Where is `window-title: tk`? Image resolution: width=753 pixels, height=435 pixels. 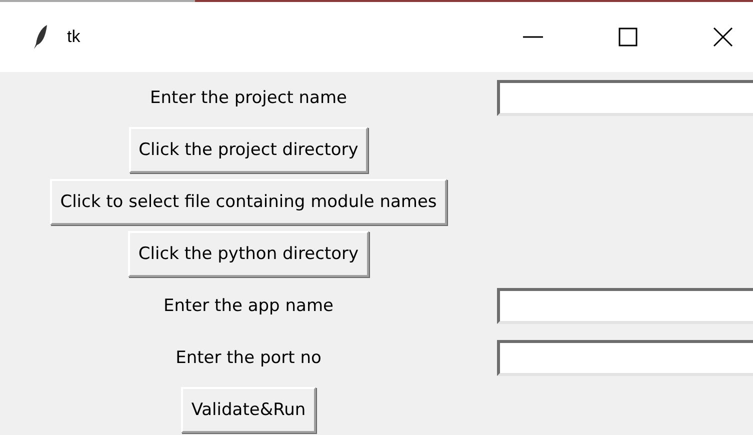
window-title: tk is located at coordinates (73, 37).